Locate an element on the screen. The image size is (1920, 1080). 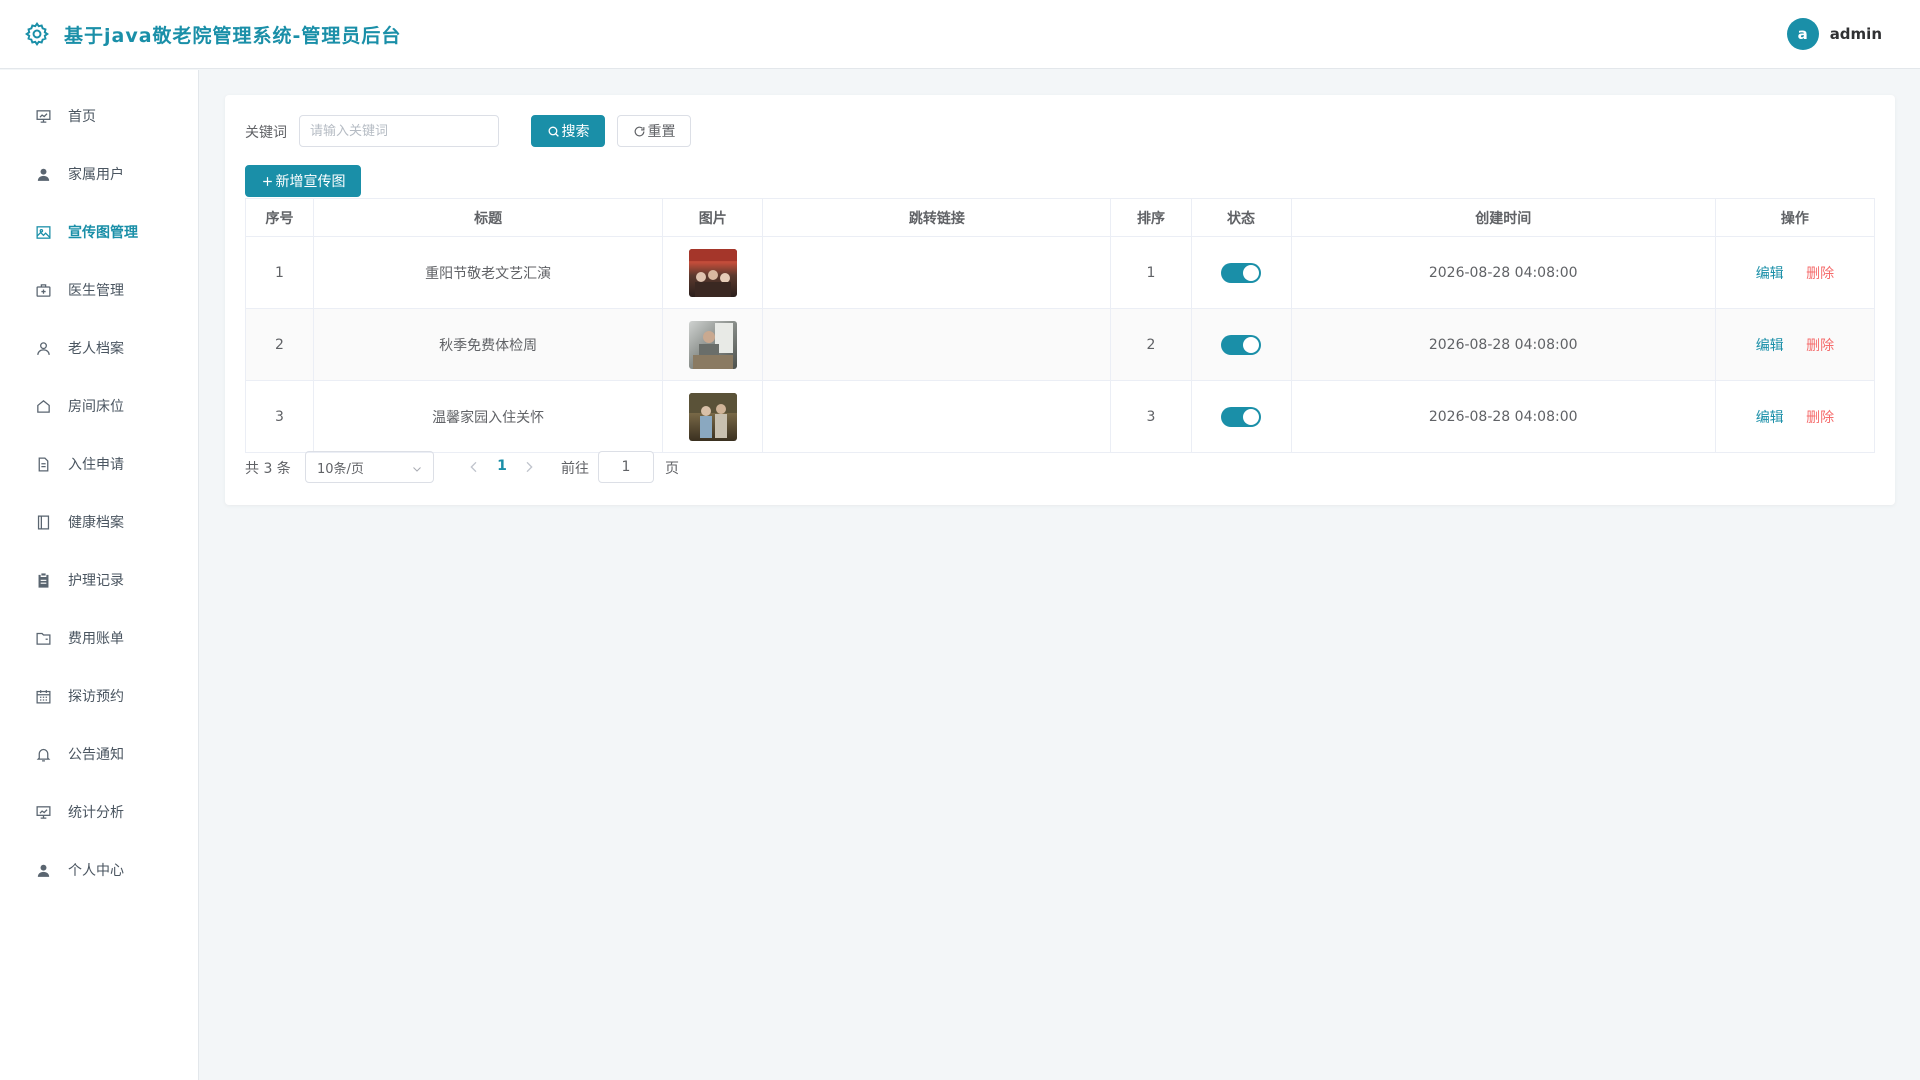
sidebar-item-billing: 费用账单 is located at coordinates (99, 638).